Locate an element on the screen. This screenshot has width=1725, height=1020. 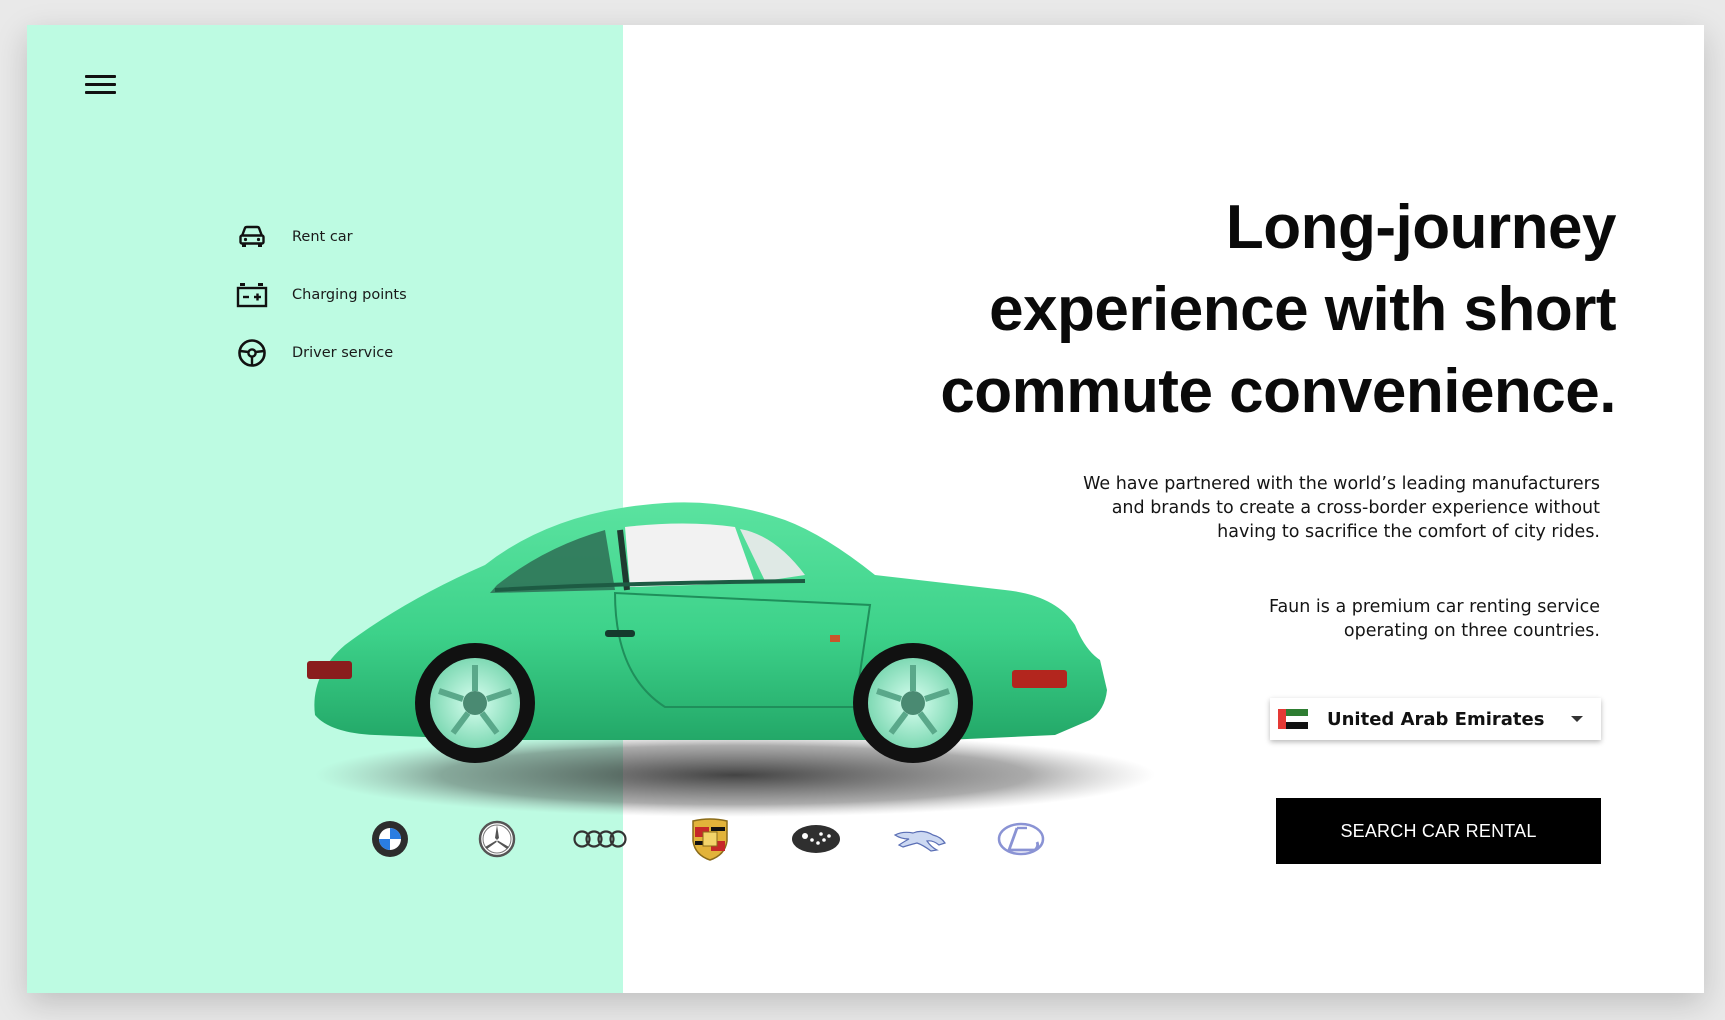
nav-item-rent-car: Rent car is located at coordinates (321, 237).